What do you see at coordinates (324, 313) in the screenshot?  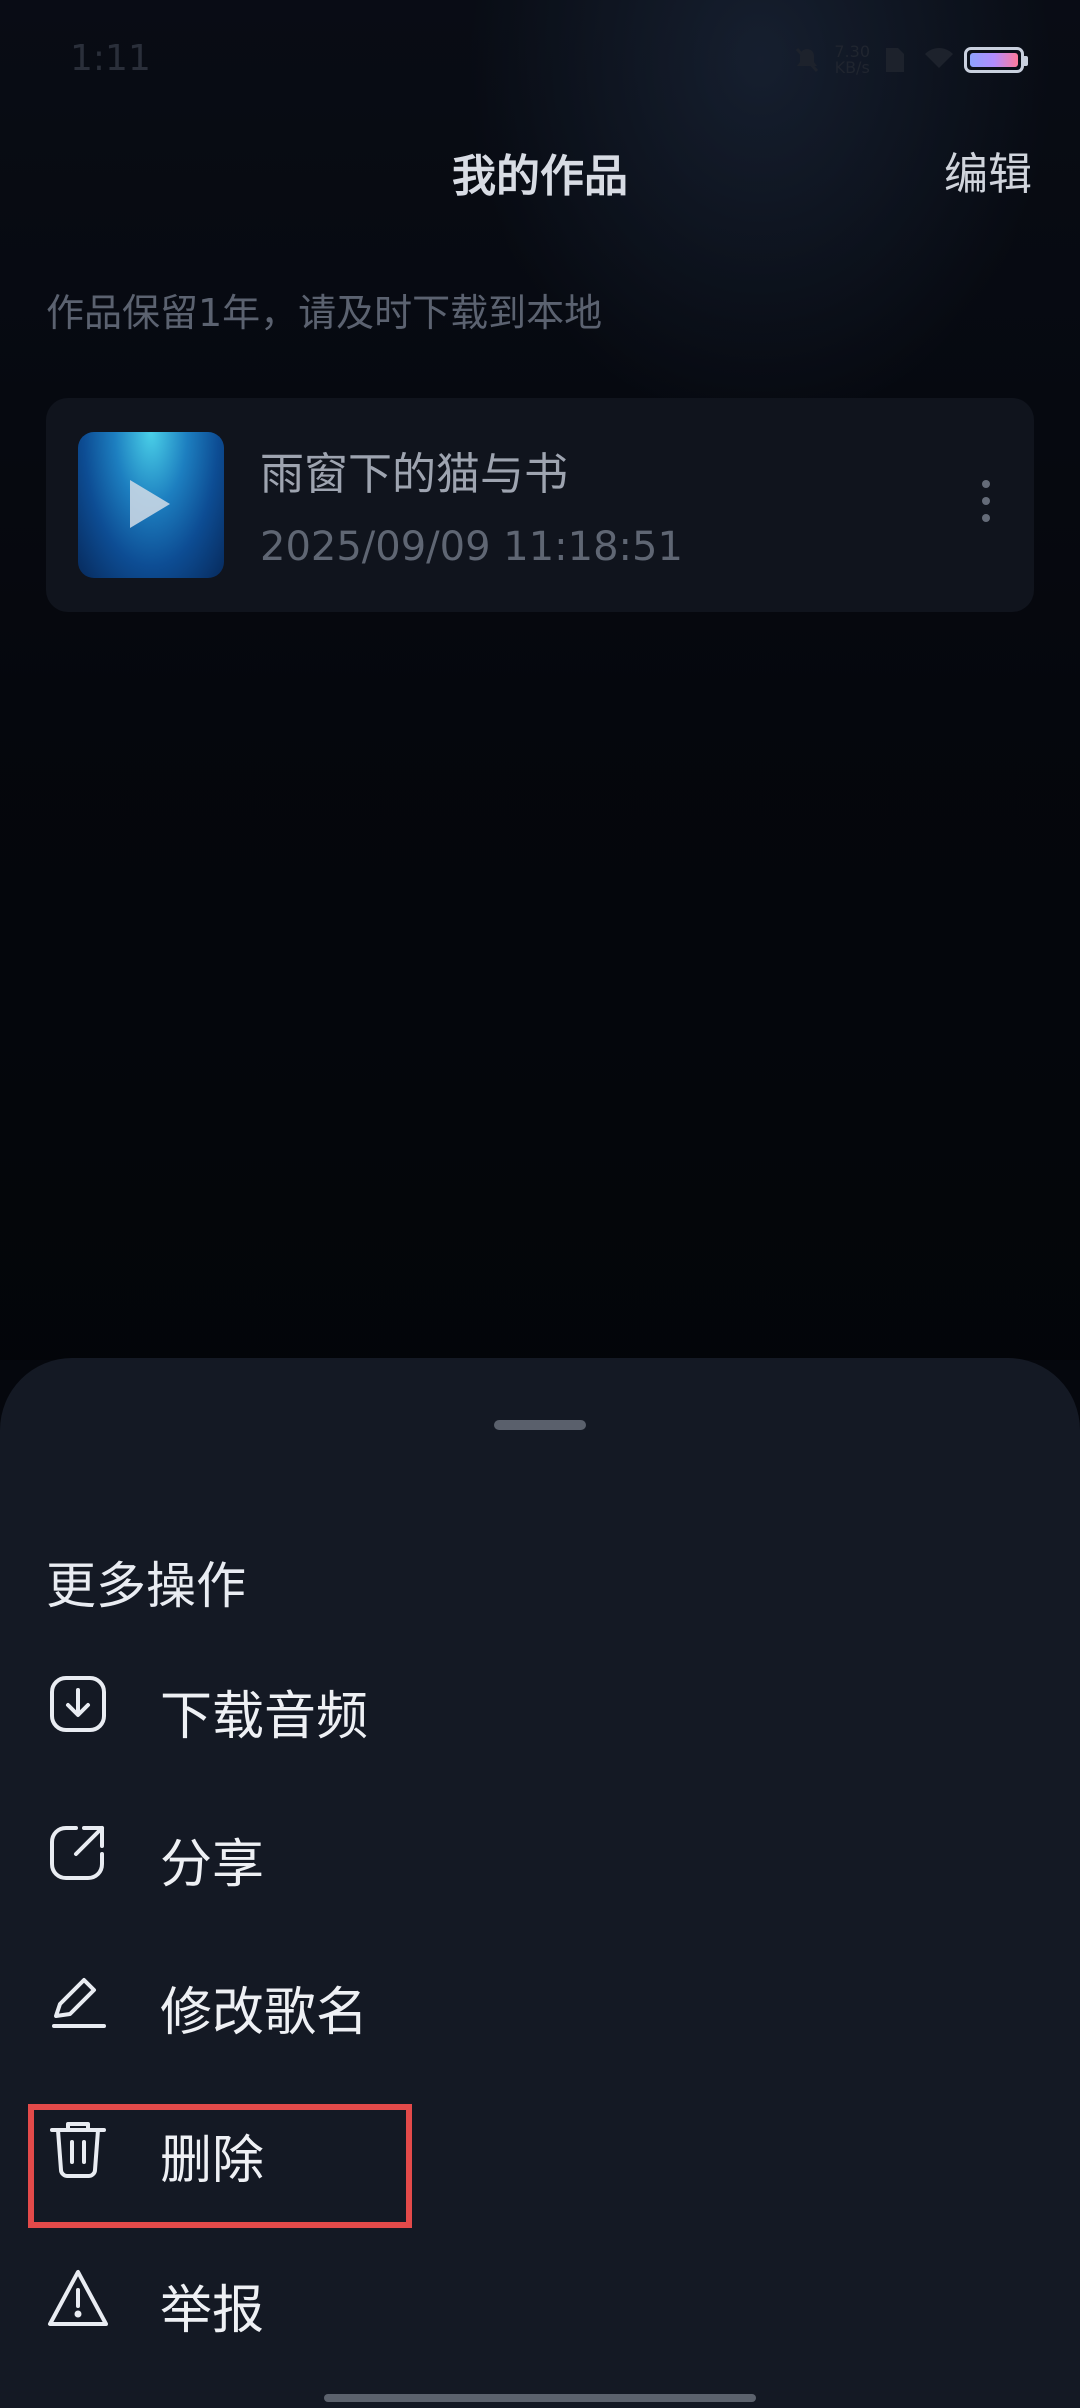 I see `retention-notice: 作品保留1年，请及时下载到本地` at bounding box center [324, 313].